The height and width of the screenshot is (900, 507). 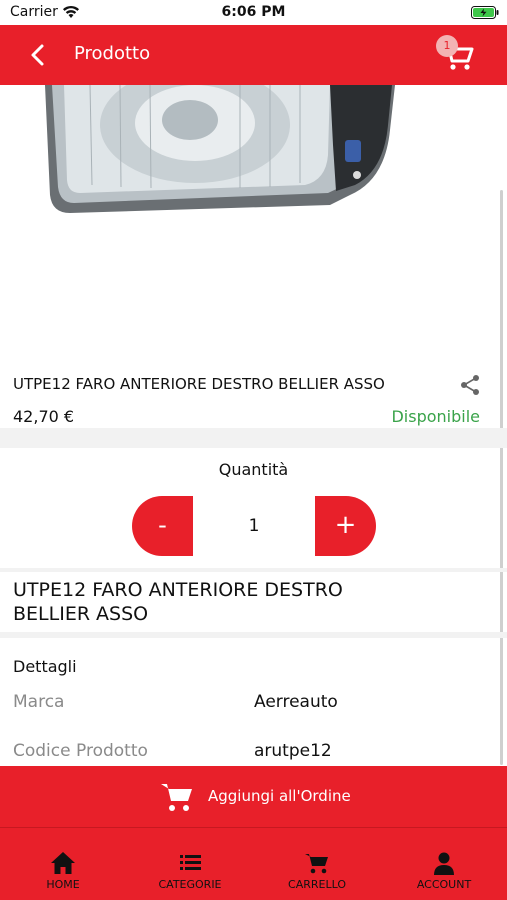 I want to click on detail-value-brand: Aerreauto, so click(x=296, y=702).